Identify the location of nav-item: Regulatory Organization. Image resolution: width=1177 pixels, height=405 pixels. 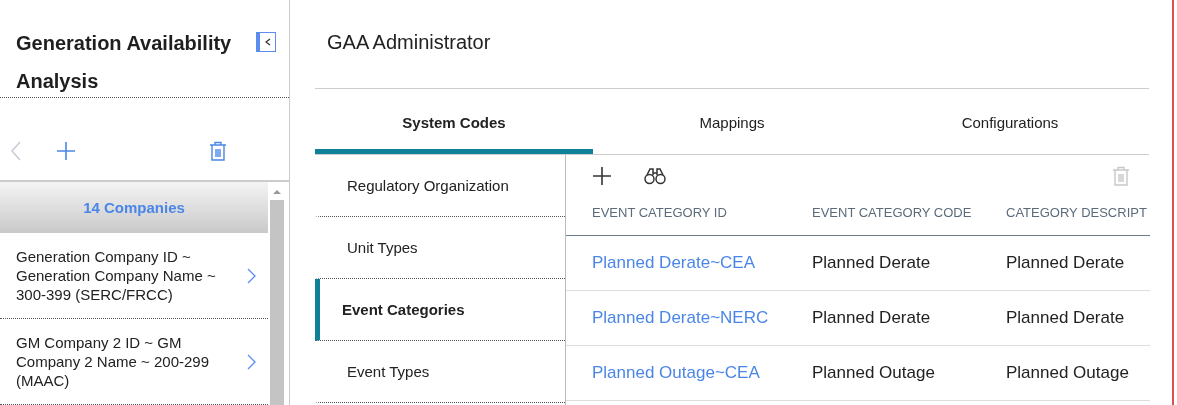
(440, 186).